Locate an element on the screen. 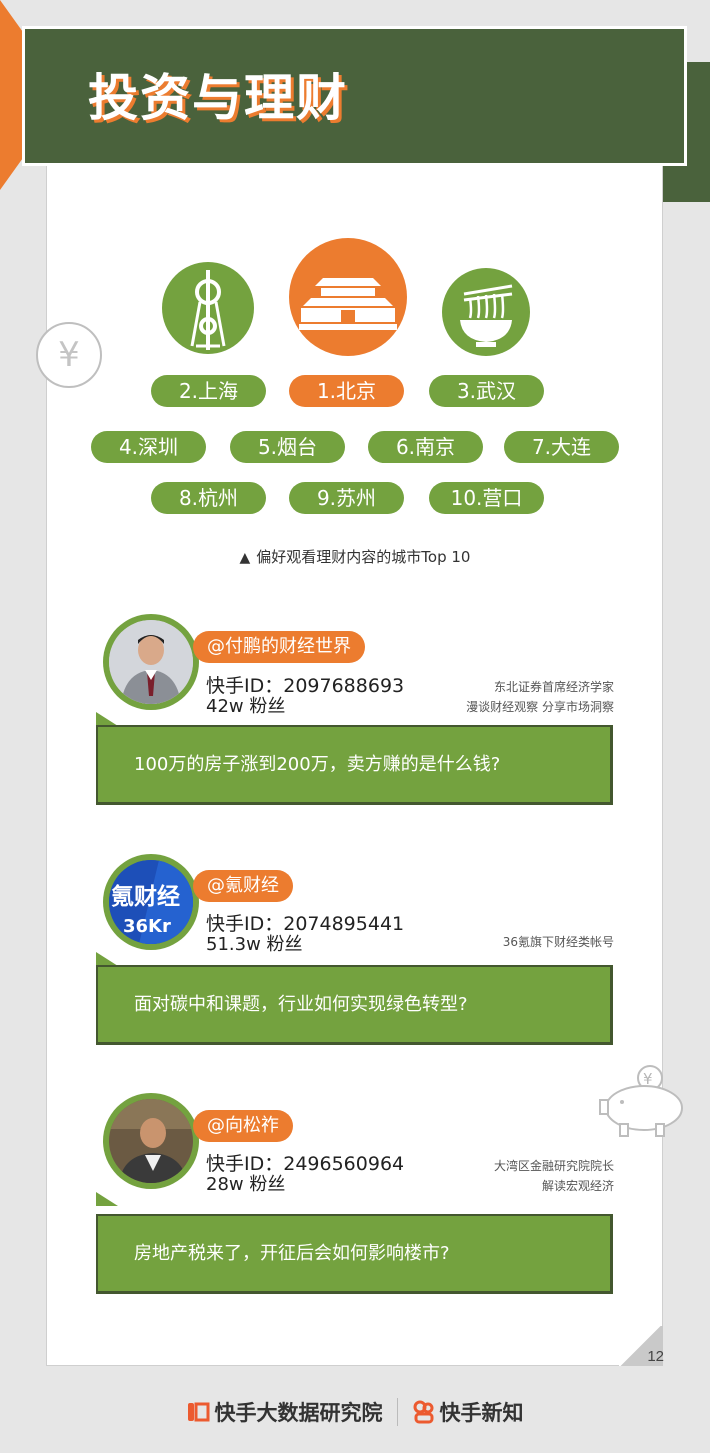 This screenshot has height=1453, width=710. tower-icon is located at coordinates (208, 308).